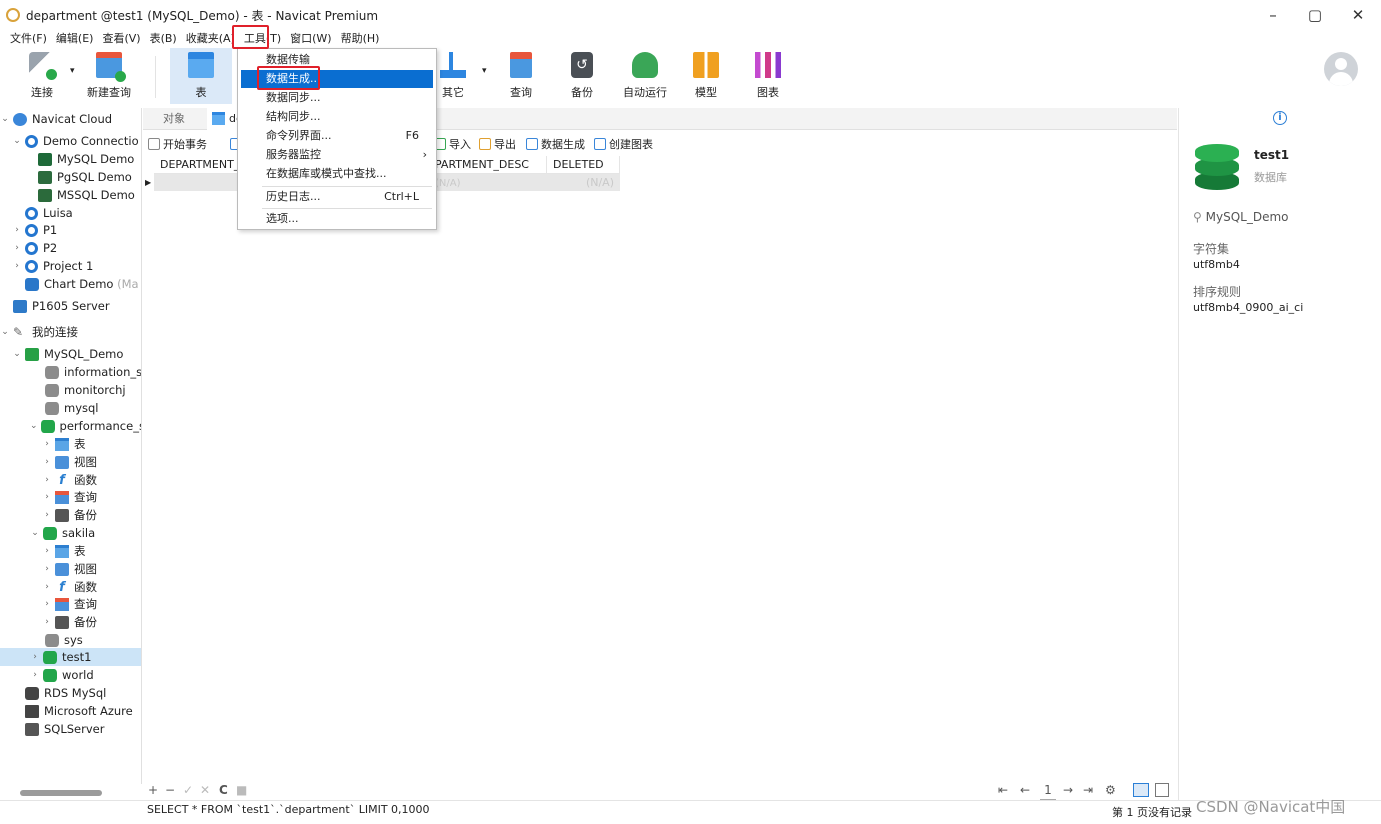 The image size is (1381, 824). What do you see at coordinates (61, 793) in the screenshot?
I see `tree-horizontal-scrollbar` at bounding box center [61, 793].